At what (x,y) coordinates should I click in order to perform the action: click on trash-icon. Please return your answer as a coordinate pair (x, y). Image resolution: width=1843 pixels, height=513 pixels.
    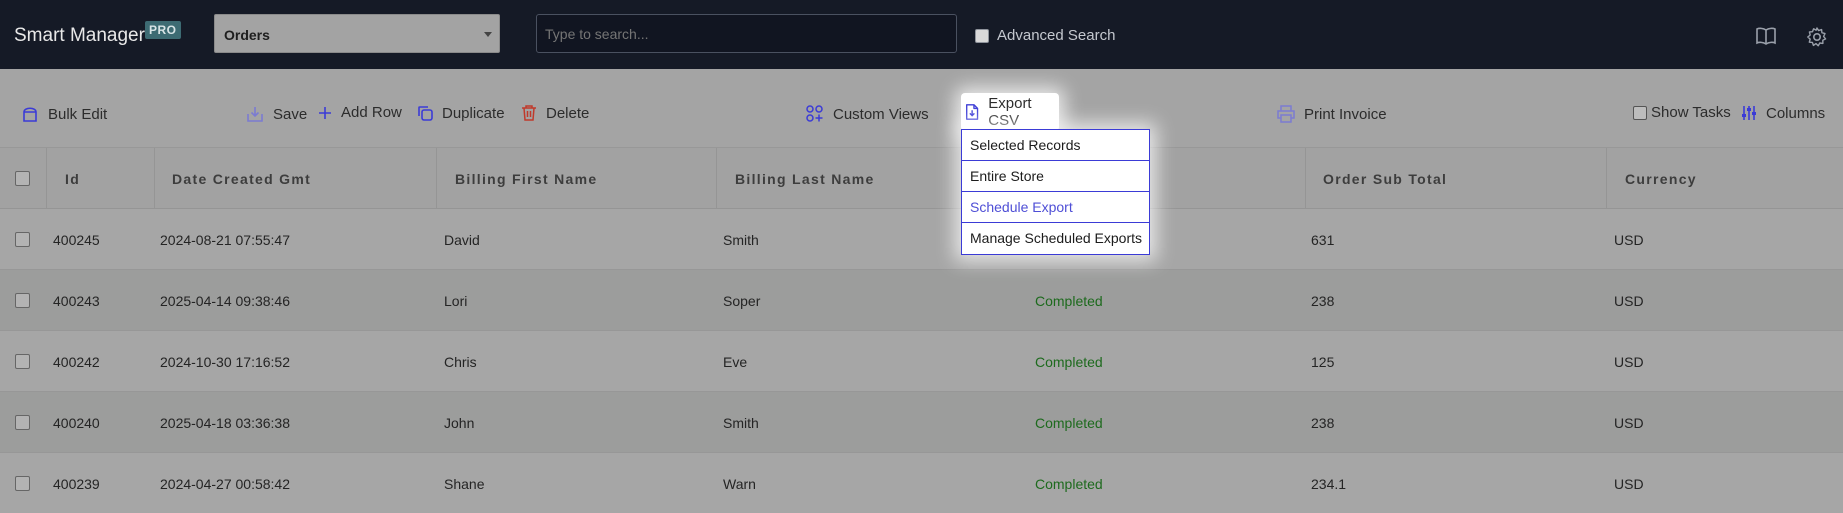
    Looking at the image, I should click on (529, 113).